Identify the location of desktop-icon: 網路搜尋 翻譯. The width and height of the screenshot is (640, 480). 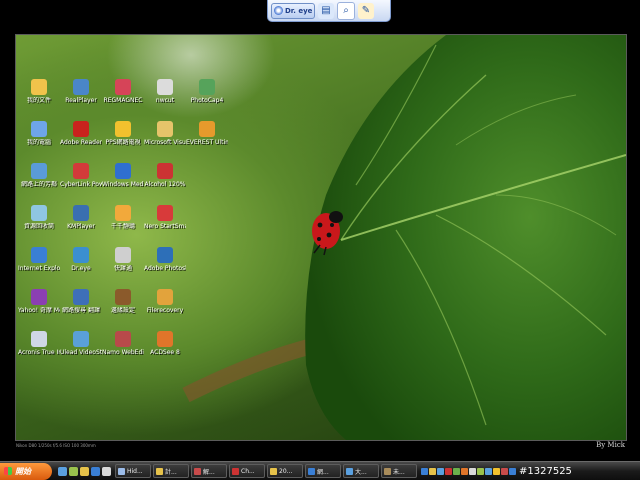
(81, 301).